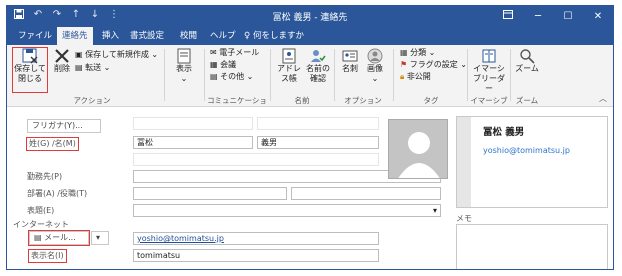 This screenshot has width=622, height=276. I want to click on category-icon: ▦, so click(404, 52).